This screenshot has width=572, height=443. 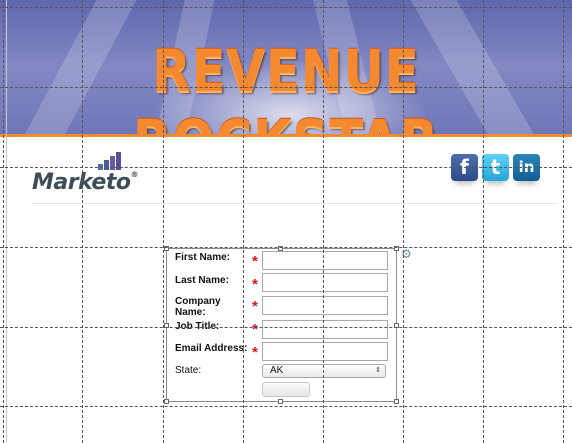 What do you see at coordinates (202, 280) in the screenshot?
I see `last-name-label: Last Name:` at bounding box center [202, 280].